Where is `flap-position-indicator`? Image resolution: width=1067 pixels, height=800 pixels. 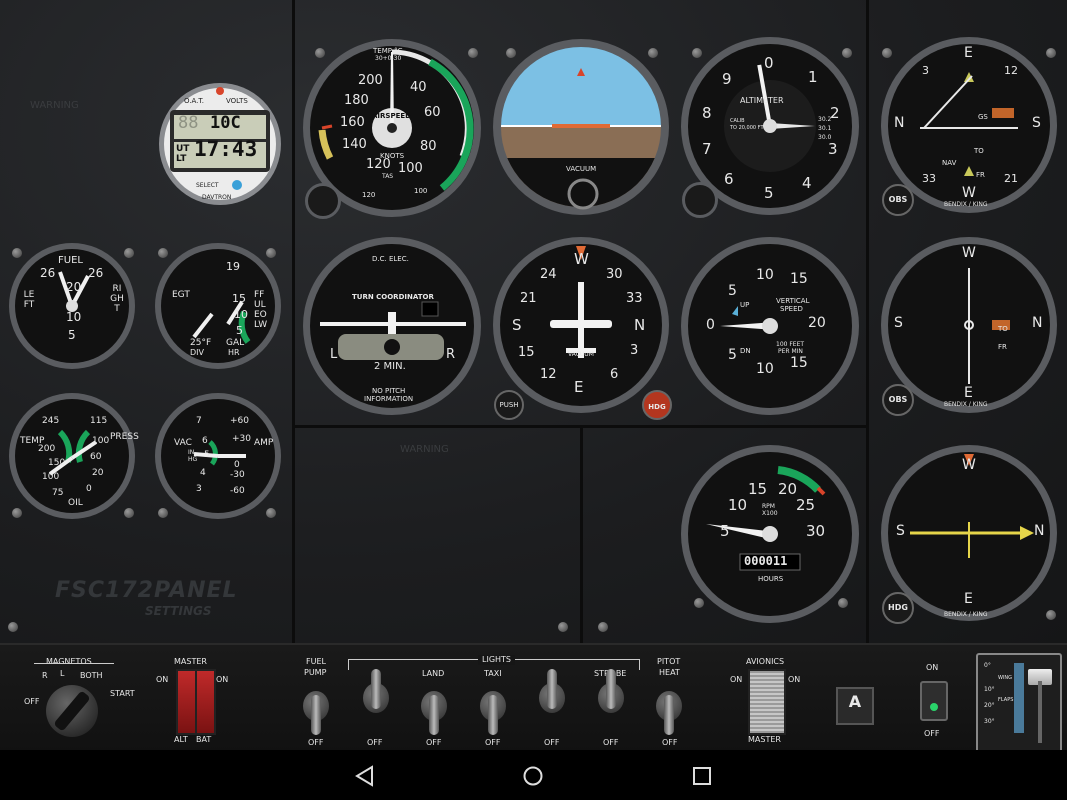 flap-position-indicator is located at coordinates (1019, 698).